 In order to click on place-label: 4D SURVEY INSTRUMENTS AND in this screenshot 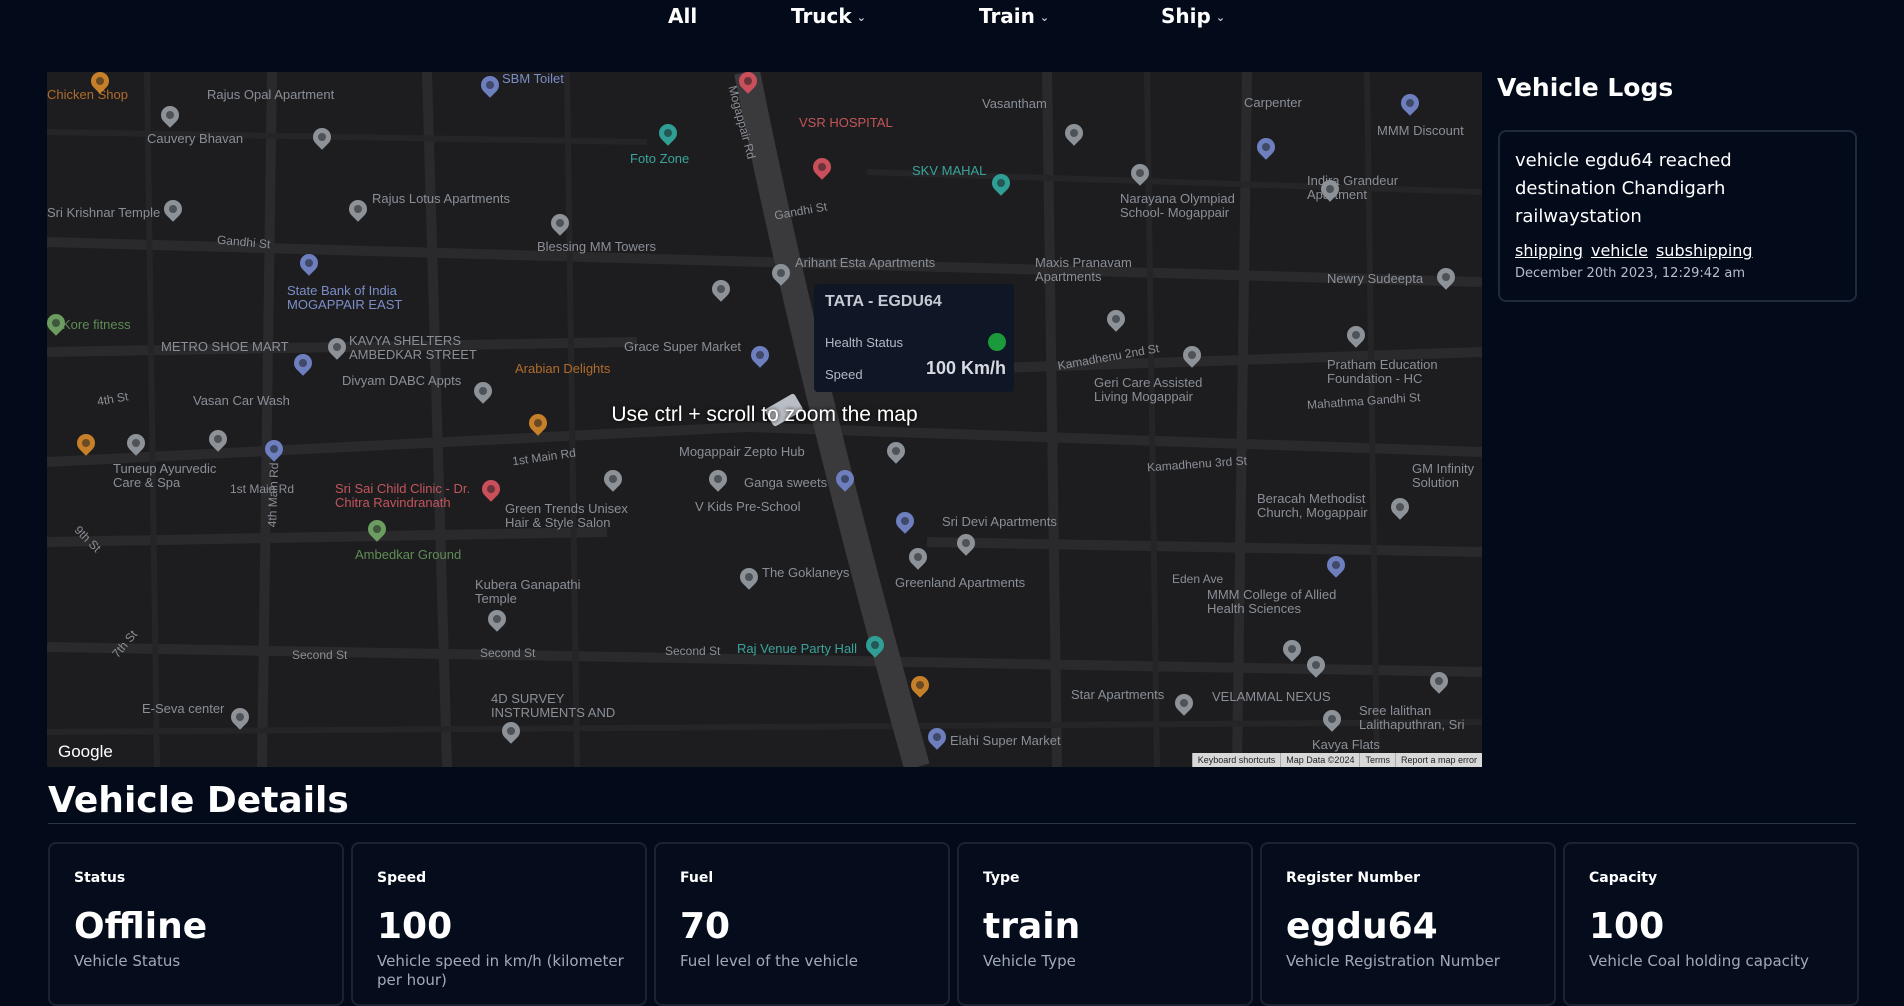, I will do `click(553, 705)`.